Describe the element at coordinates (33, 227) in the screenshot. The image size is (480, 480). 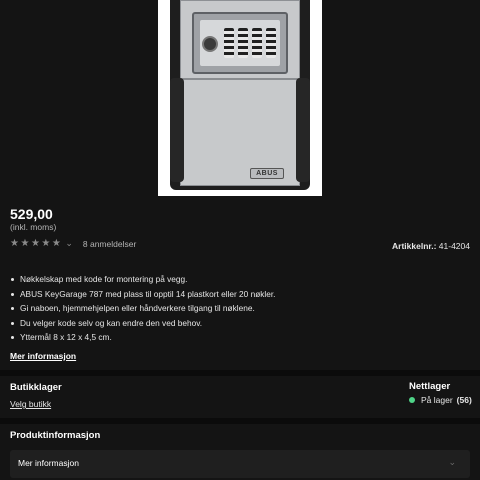
I see `vat-note: (inkl. moms)` at that location.